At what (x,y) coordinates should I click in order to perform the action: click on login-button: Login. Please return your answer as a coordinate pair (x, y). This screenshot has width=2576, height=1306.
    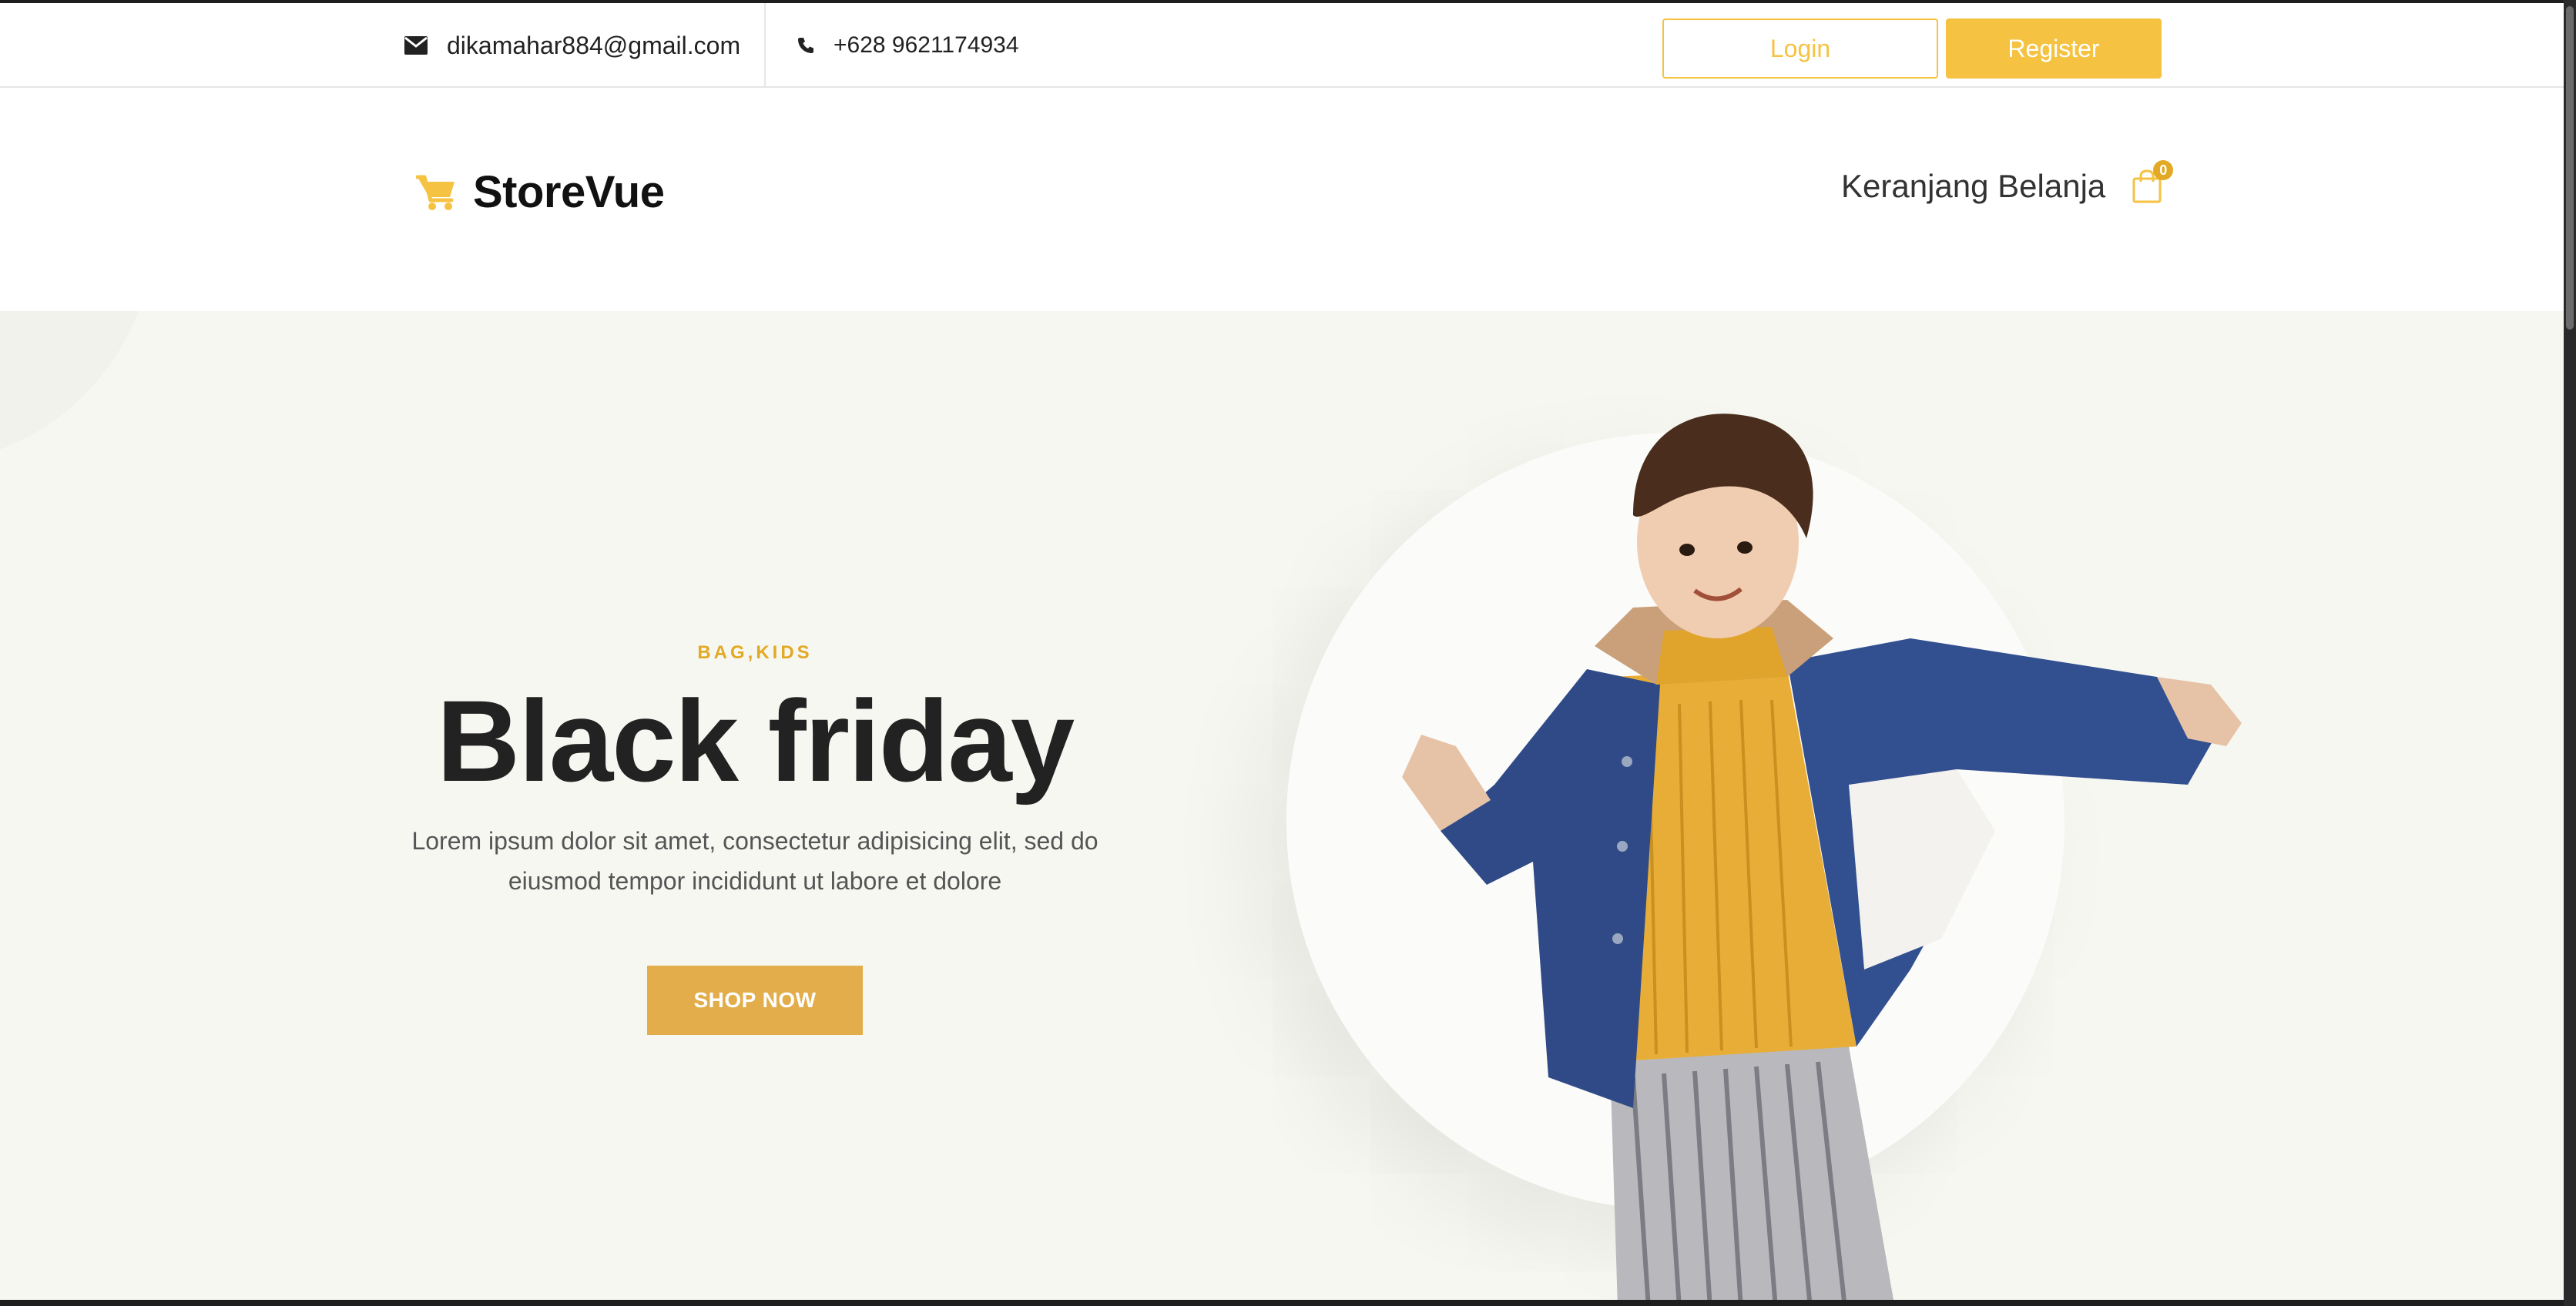
    Looking at the image, I should click on (1800, 48).